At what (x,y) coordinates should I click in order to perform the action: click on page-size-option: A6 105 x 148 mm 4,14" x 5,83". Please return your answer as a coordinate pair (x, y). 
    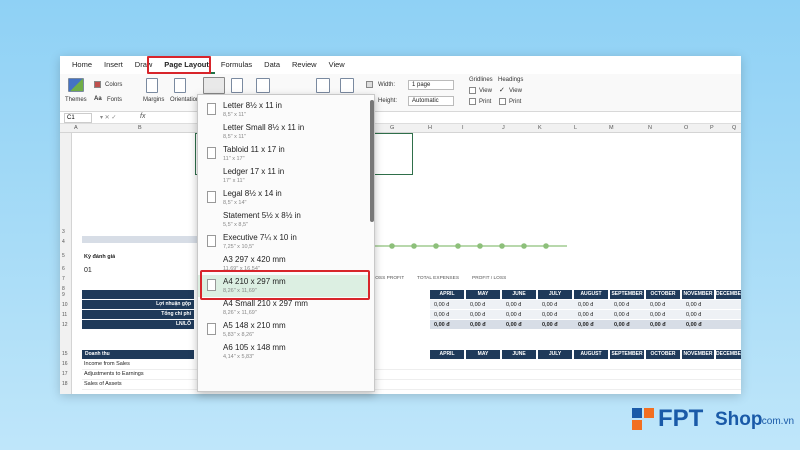
    Looking at the image, I should click on (283, 352).